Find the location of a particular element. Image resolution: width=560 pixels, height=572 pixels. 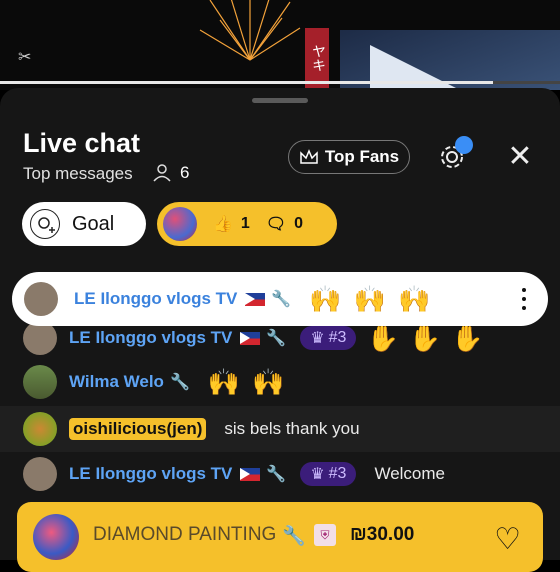

more-options-icon is located at coordinates (524, 299).